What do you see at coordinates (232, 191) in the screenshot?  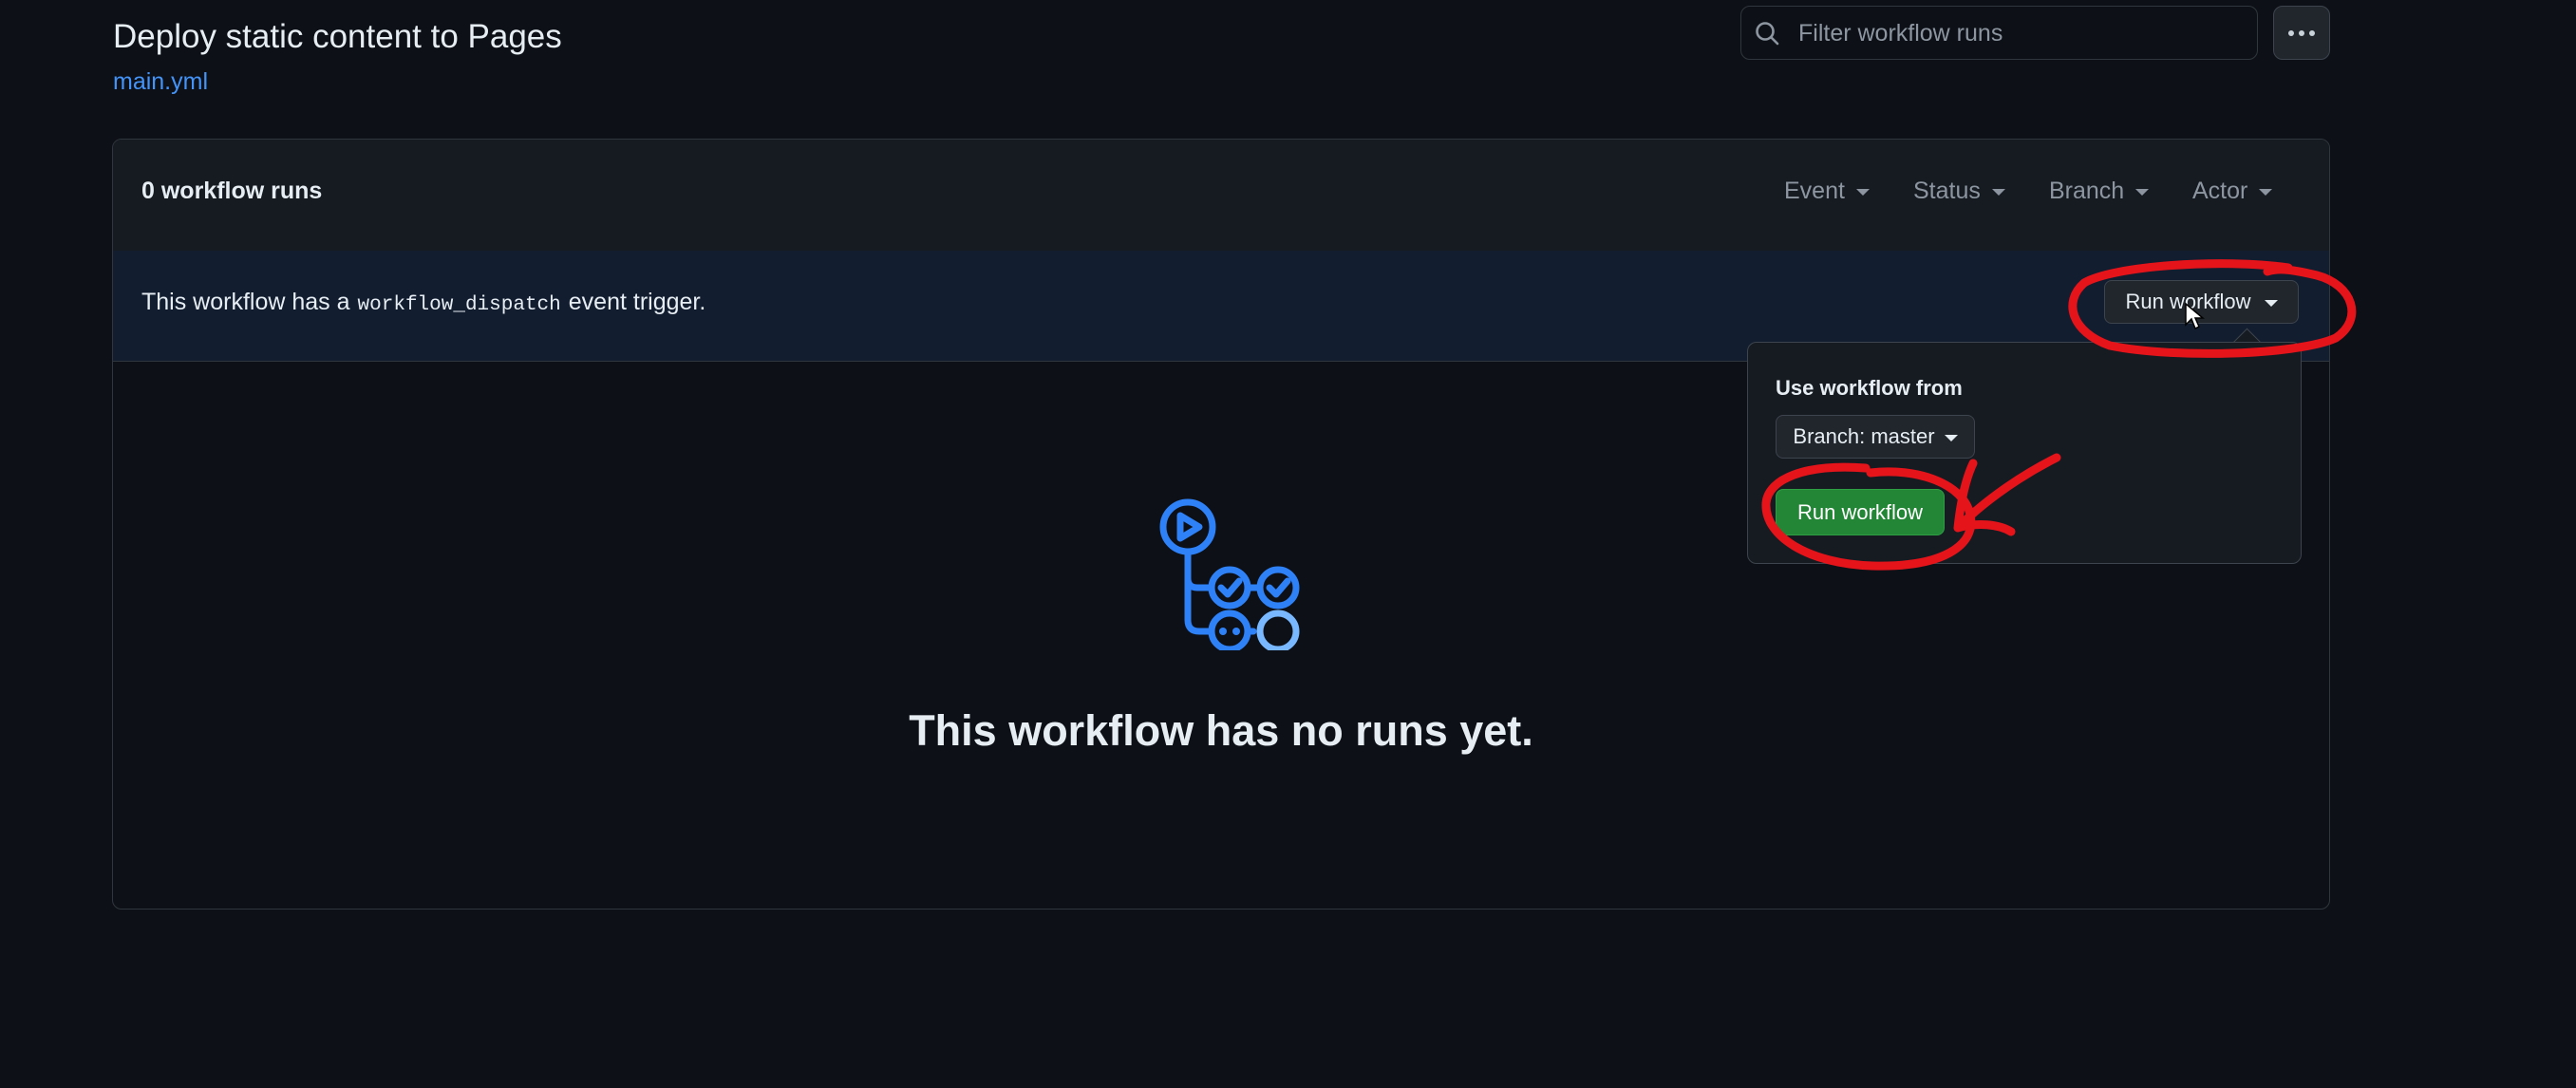 I see `runs-count: 0 workflow runs` at bounding box center [232, 191].